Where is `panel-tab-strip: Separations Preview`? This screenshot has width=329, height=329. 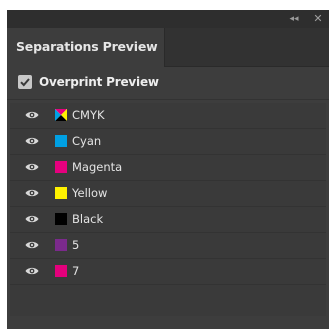
panel-tab-strip: Separations Preview is located at coordinates (168, 47).